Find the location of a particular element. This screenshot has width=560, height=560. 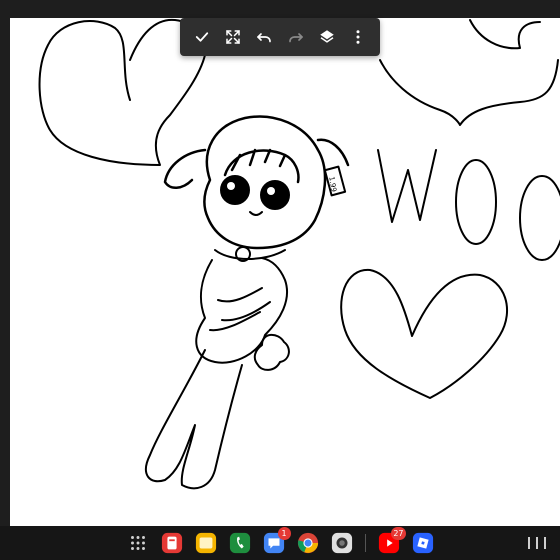

heart-bottom is located at coordinates (424, 333).